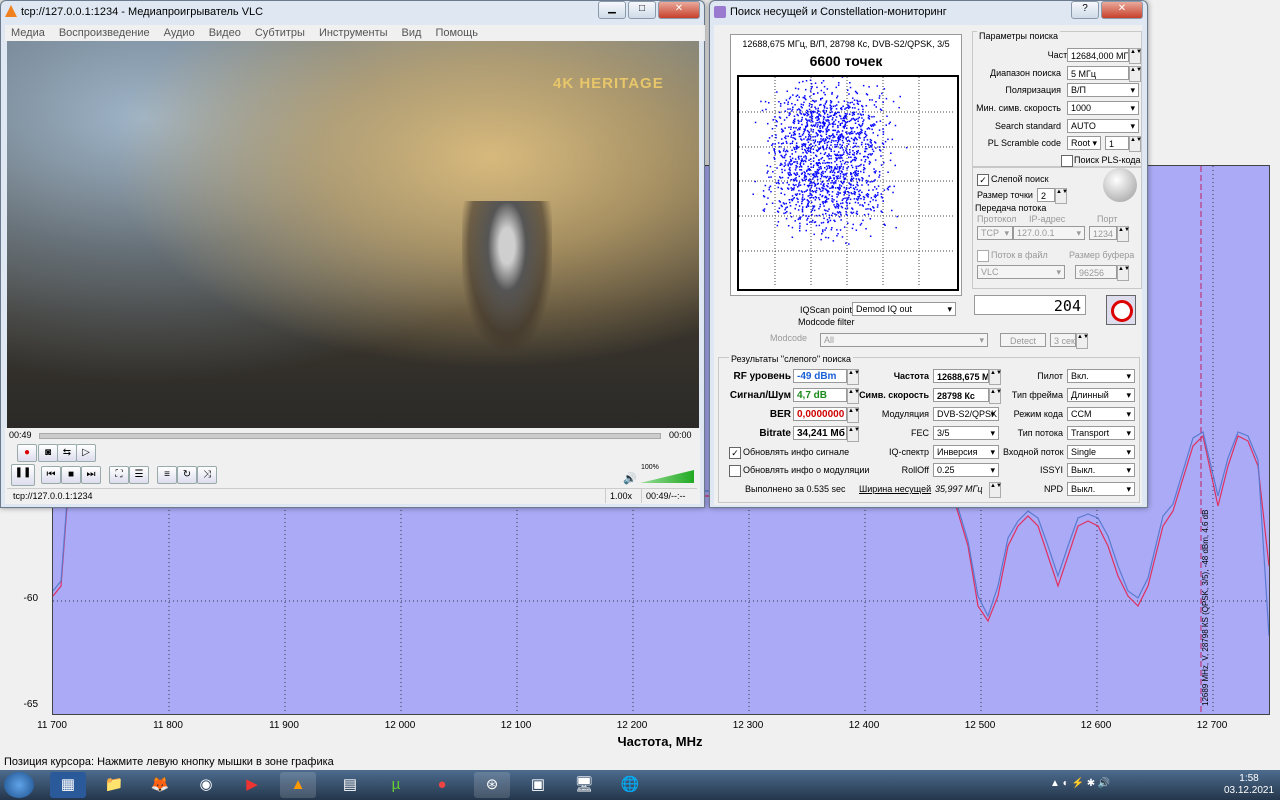 Image resolution: width=1280 pixels, height=800 pixels. What do you see at coordinates (1103, 233) in the screenshot?
I see `port-input: 1234` at bounding box center [1103, 233].